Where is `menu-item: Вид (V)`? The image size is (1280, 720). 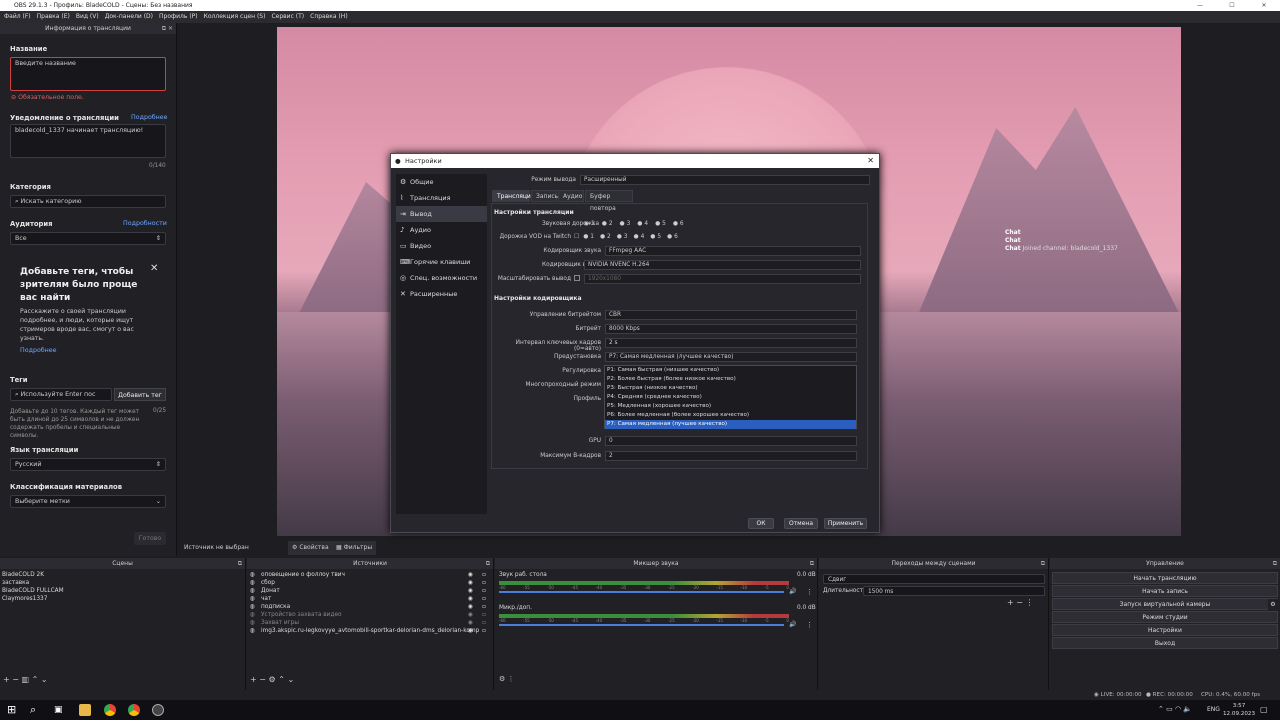
menu-item: Вид (V) is located at coordinates (87, 17).